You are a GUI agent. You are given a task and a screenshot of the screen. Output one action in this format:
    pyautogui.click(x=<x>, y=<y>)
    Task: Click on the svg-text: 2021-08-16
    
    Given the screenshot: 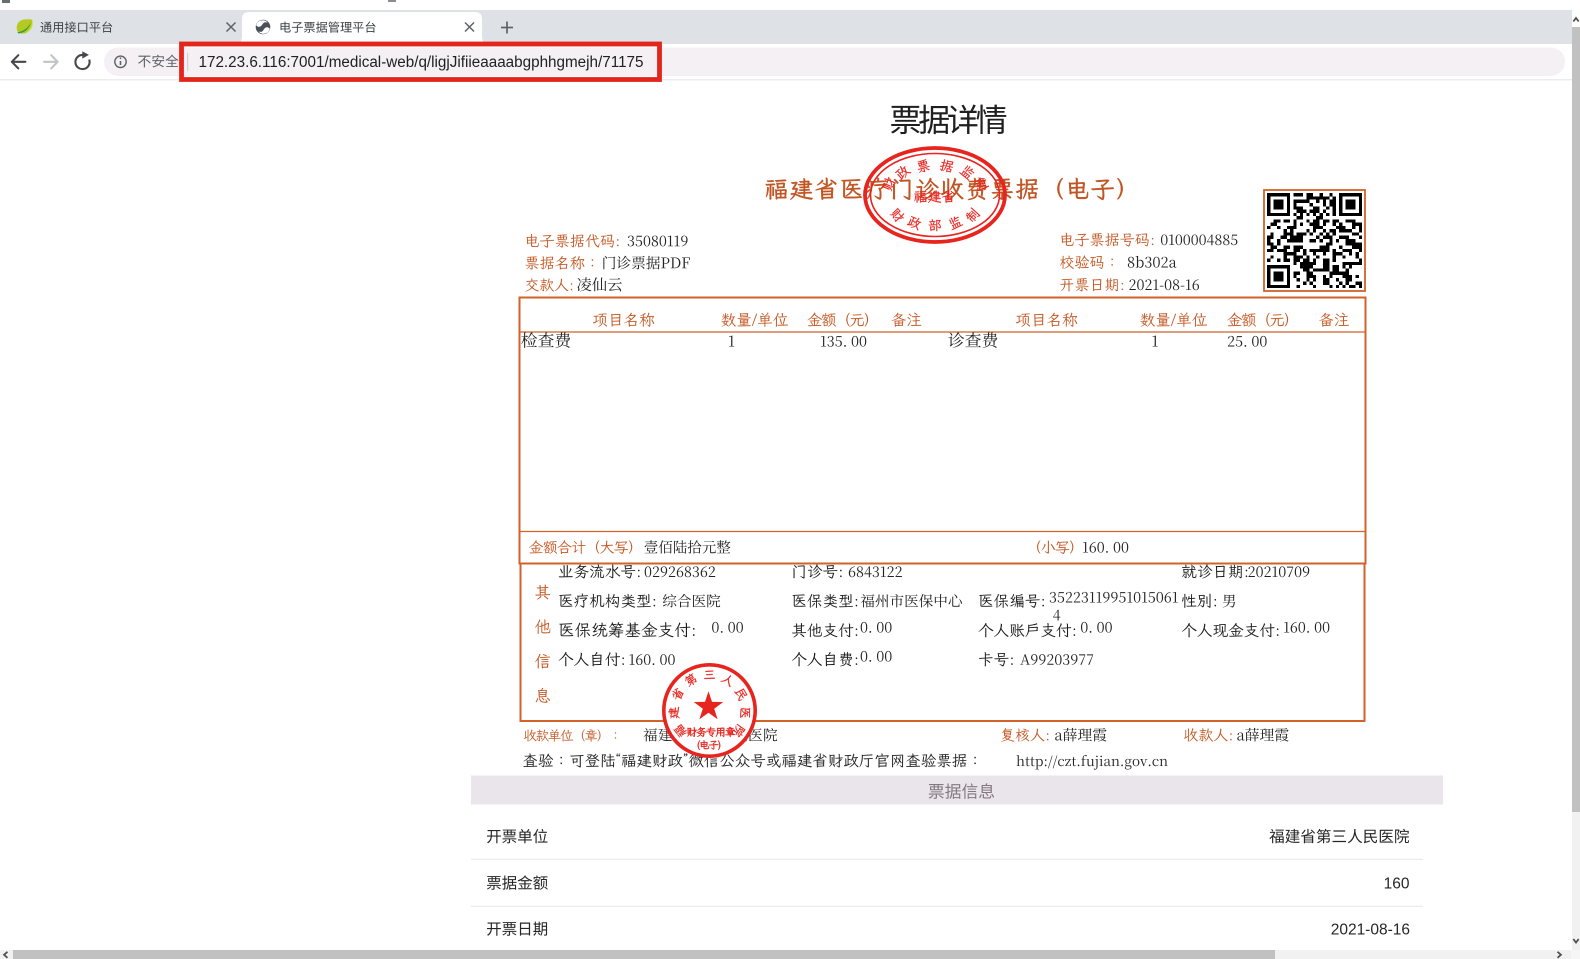 What is the action you would take?
    pyautogui.click(x=1370, y=930)
    